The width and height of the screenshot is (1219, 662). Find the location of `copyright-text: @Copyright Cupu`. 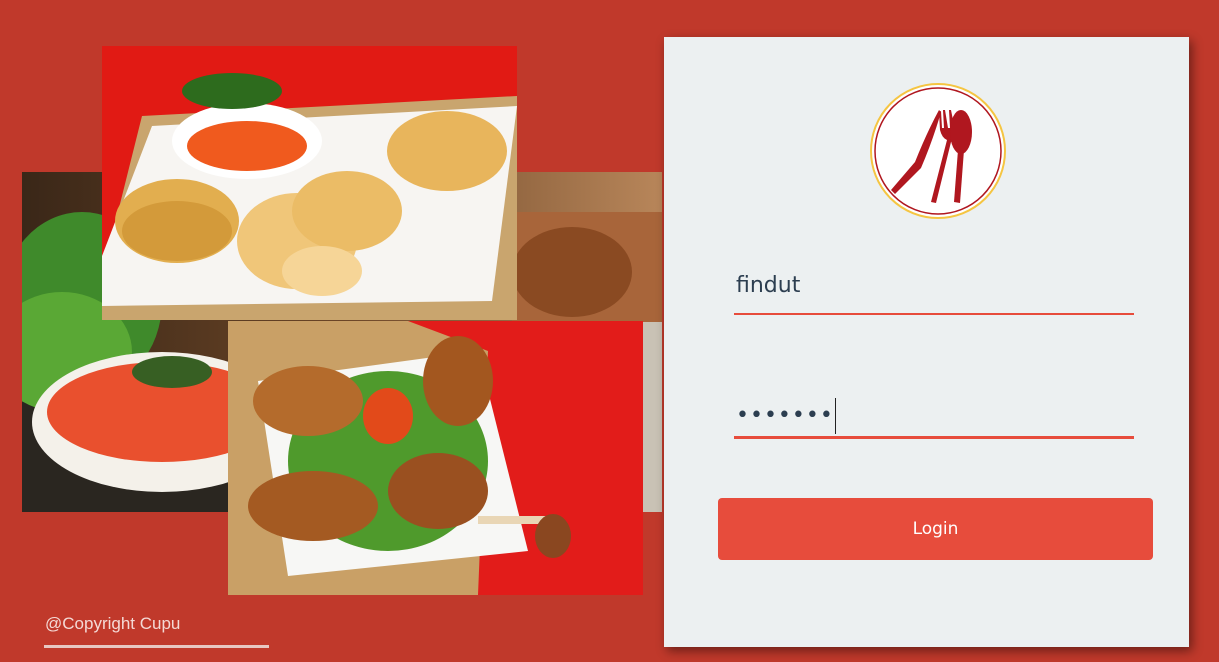

copyright-text: @Copyright Cupu is located at coordinates (113, 623).